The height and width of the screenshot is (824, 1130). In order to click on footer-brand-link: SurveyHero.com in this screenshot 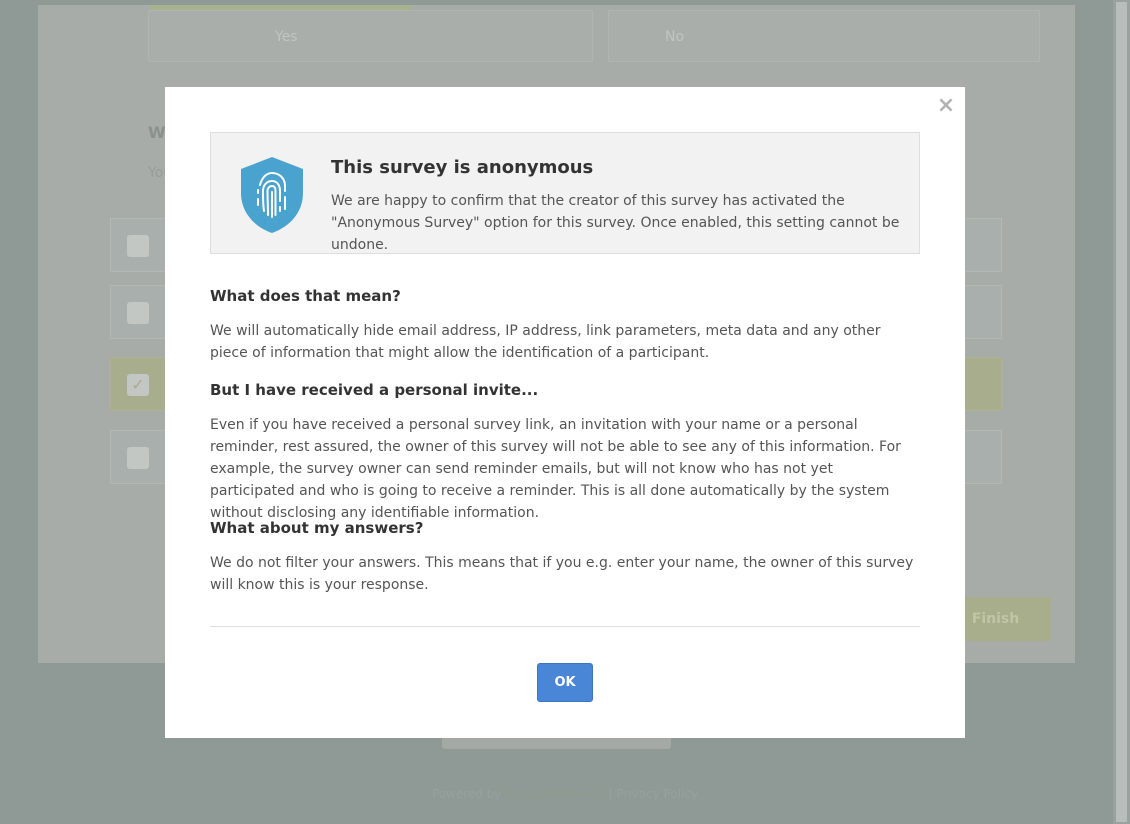, I will do `click(555, 794)`.